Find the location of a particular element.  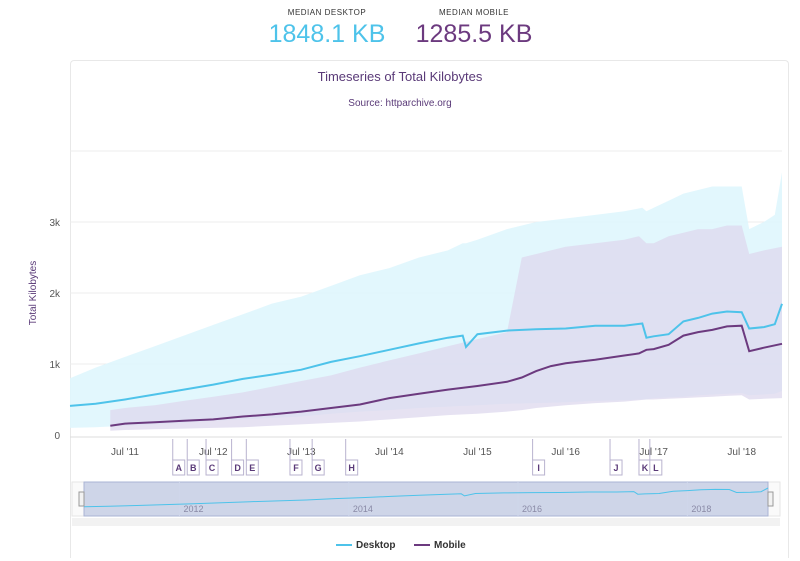

annotation-label: H is located at coordinates (351, 468).